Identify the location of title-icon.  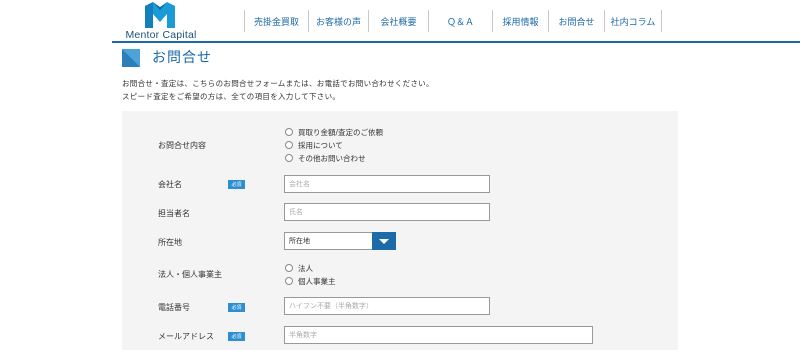
(131, 58).